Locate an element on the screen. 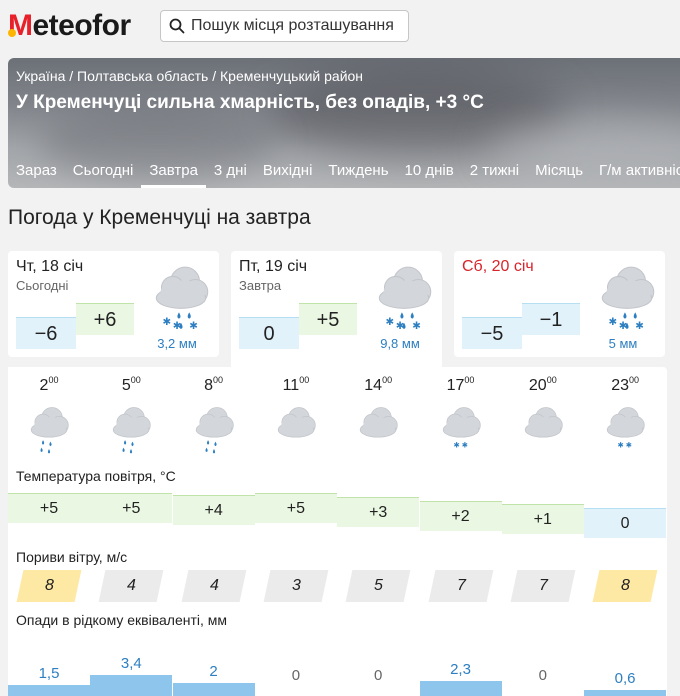 The width and height of the screenshot is (680, 696). hour-wind-gust: 8 is located at coordinates (625, 586).